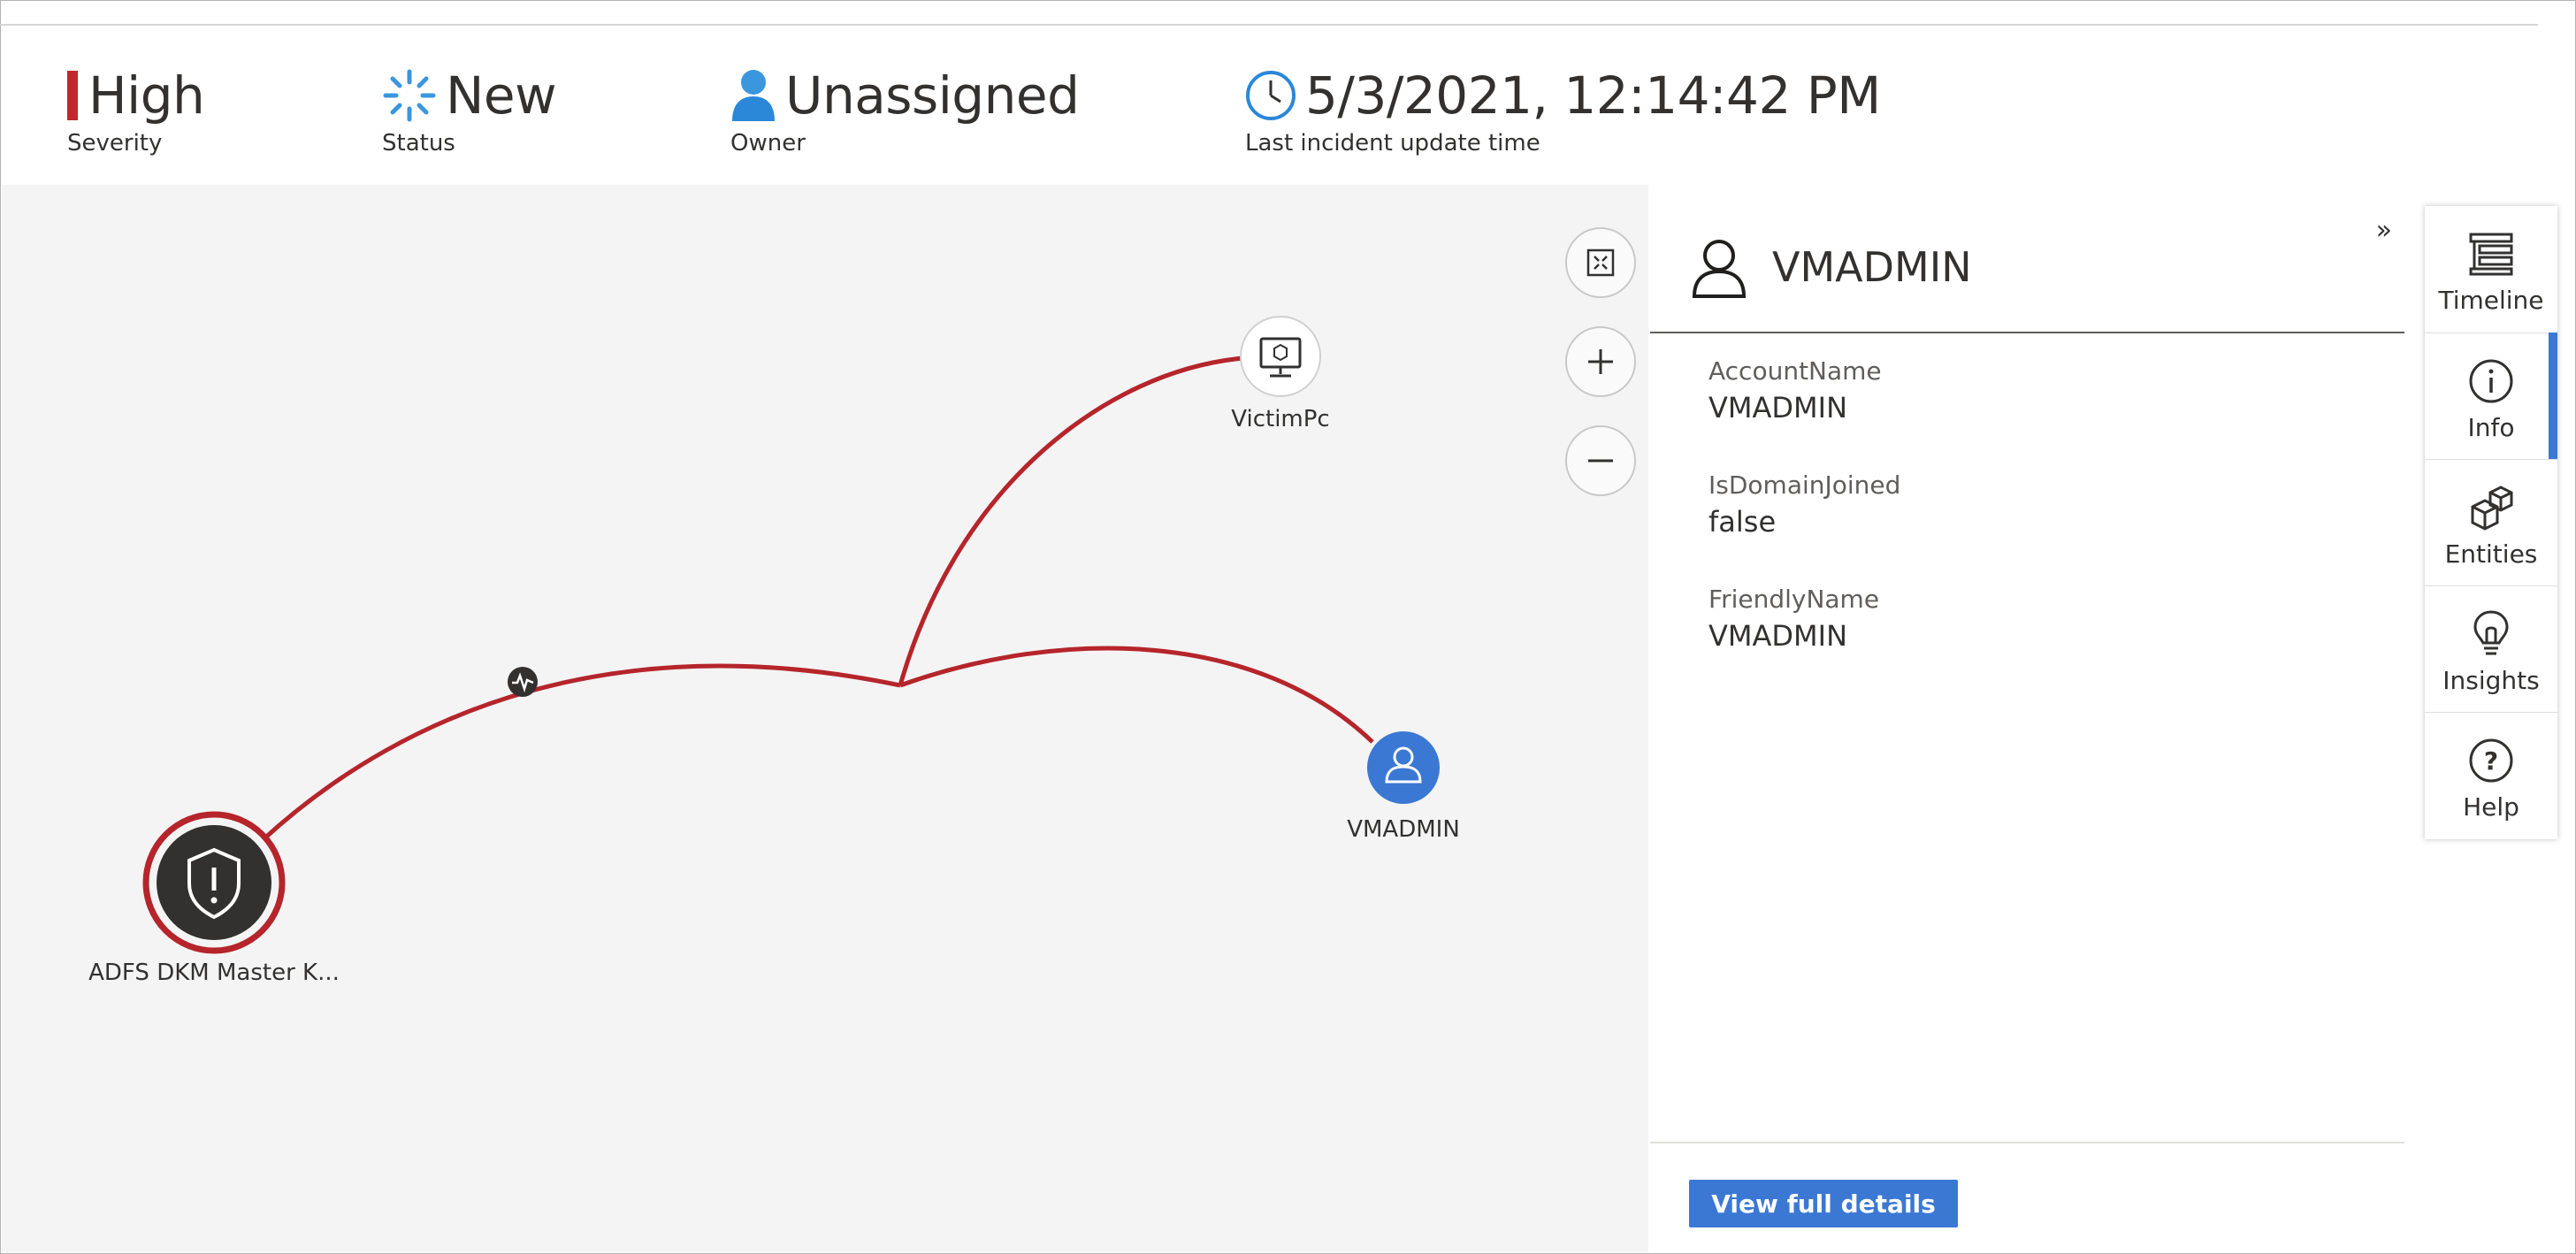  I want to click on fit-to-screen-icon, so click(1601, 263).